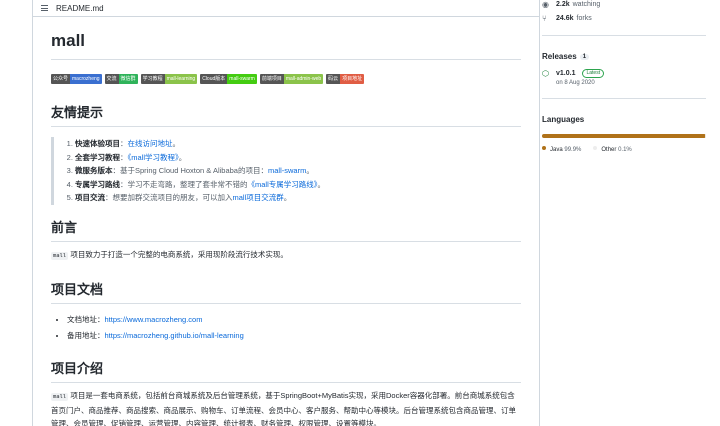  What do you see at coordinates (544, 18) in the screenshot?
I see `fork-icon: ⑂` at bounding box center [544, 18].